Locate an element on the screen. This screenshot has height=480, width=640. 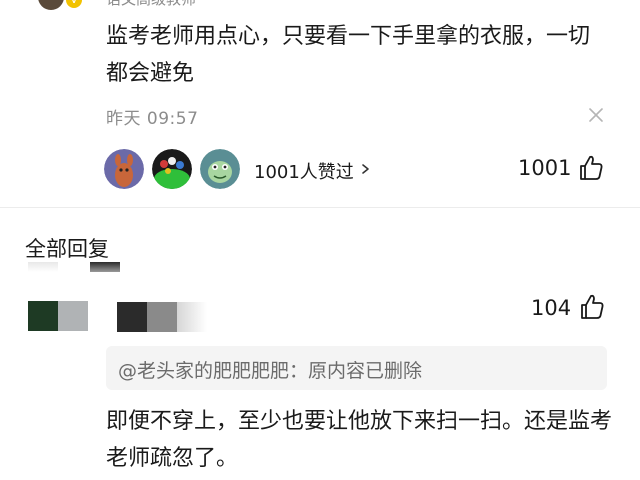
verified-badge-icon: V is located at coordinates (74, 4).